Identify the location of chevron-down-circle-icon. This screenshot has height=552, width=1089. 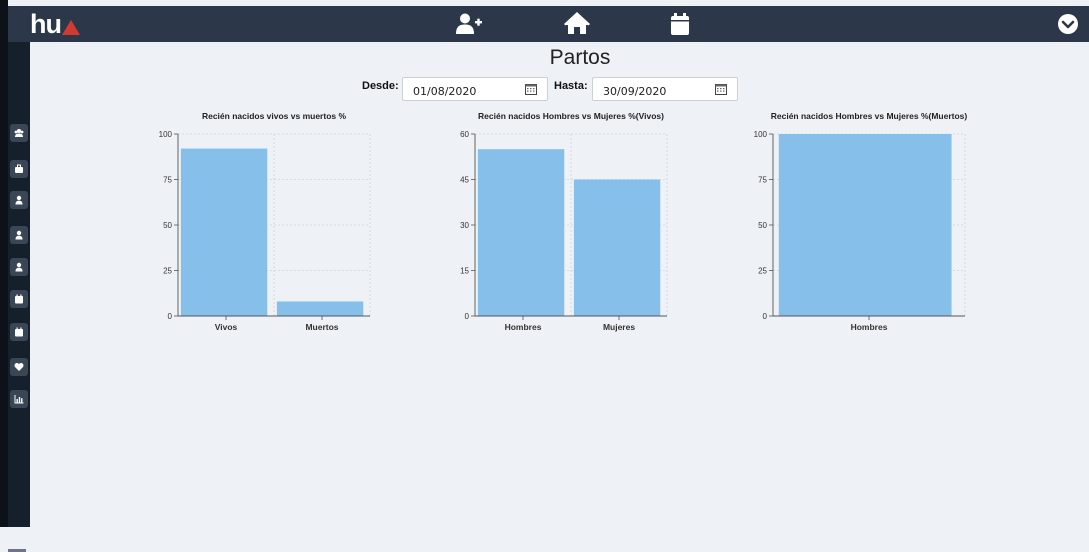
(1068, 24).